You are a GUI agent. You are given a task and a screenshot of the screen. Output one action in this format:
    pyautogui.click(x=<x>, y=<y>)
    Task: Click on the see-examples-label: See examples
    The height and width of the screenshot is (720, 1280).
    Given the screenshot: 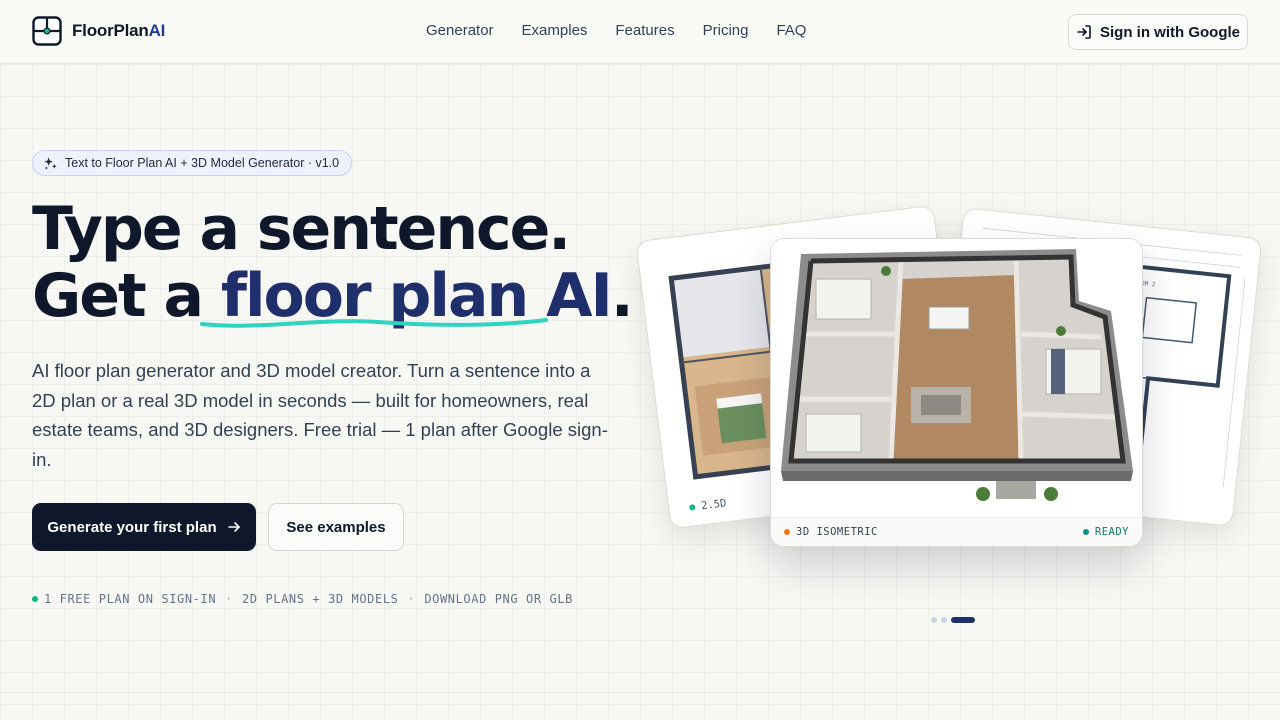 What is the action you would take?
    pyautogui.click(x=336, y=527)
    